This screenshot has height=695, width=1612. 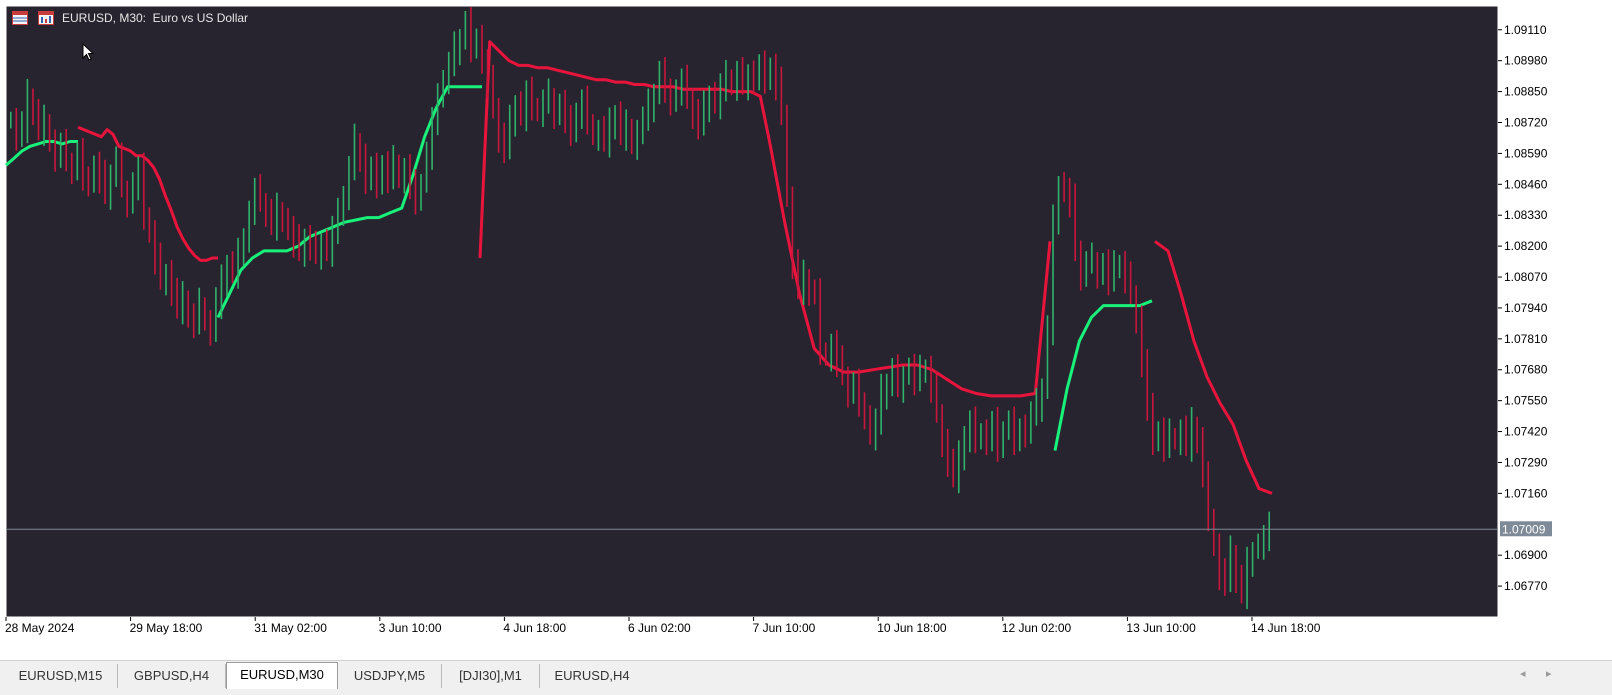 I want to click on tab-eurusd-h4: EURUSD,H4, so click(x=592, y=676).